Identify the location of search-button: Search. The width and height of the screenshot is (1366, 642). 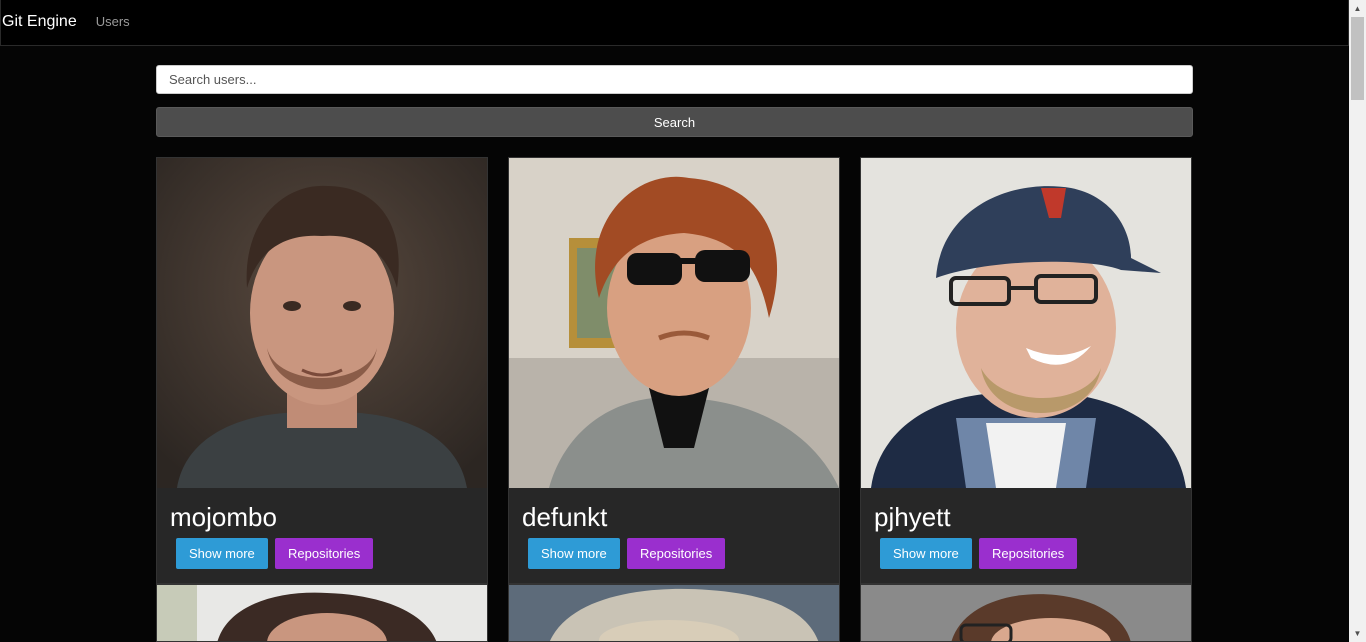
(674, 122).